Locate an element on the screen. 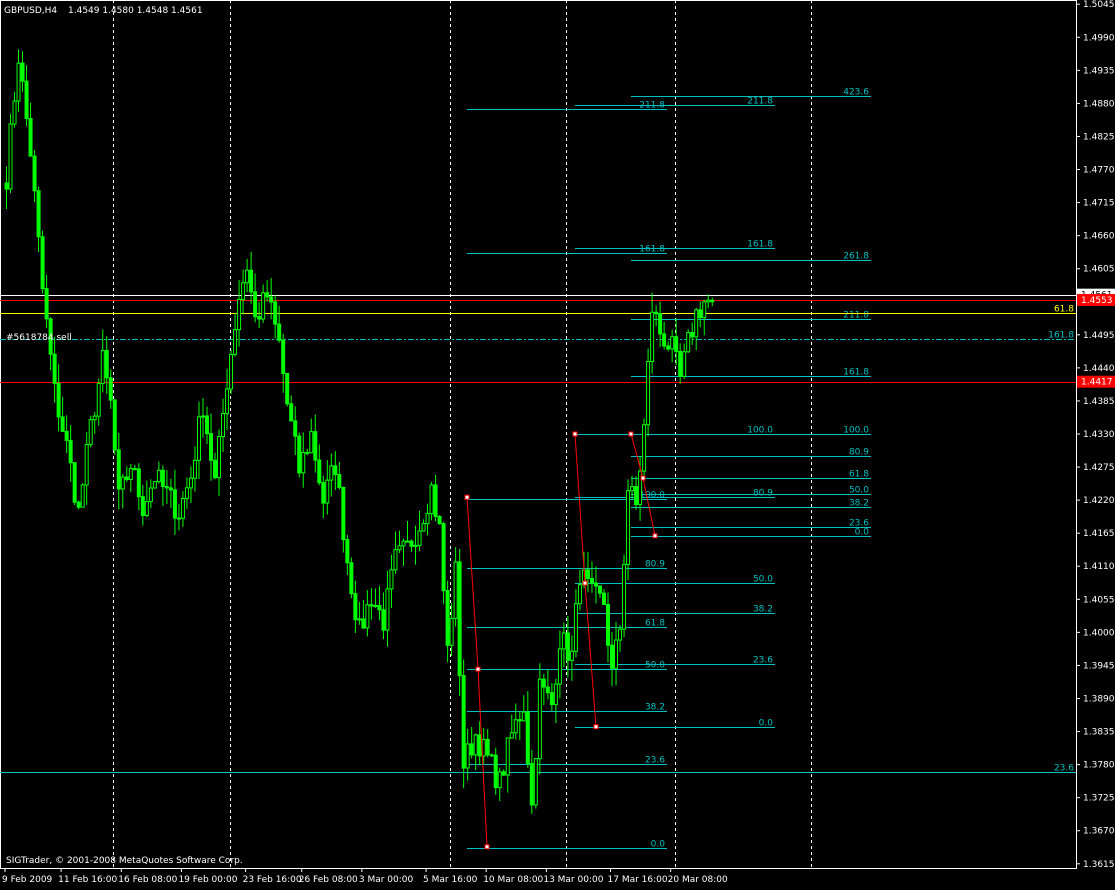 Image resolution: width=1115 pixels, height=890 pixels. y-tick-label: 1.3780 is located at coordinates (1099, 766).